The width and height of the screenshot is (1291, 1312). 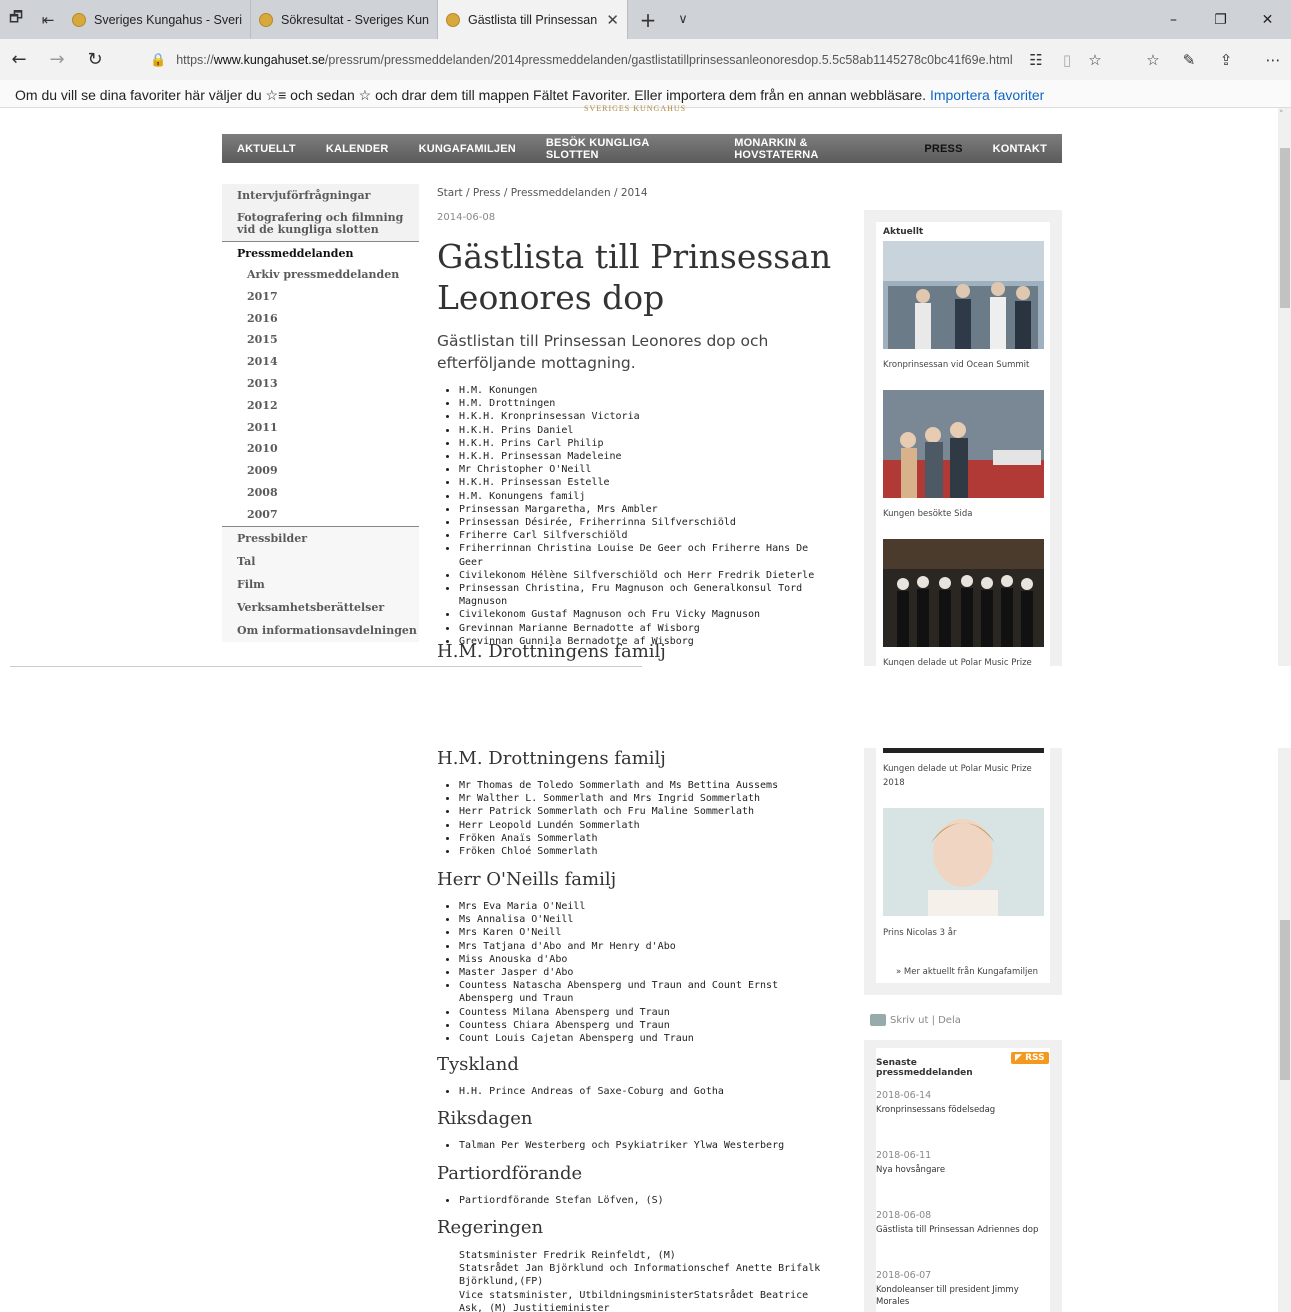 I want to click on nav-press: PRESS, so click(x=943, y=149).